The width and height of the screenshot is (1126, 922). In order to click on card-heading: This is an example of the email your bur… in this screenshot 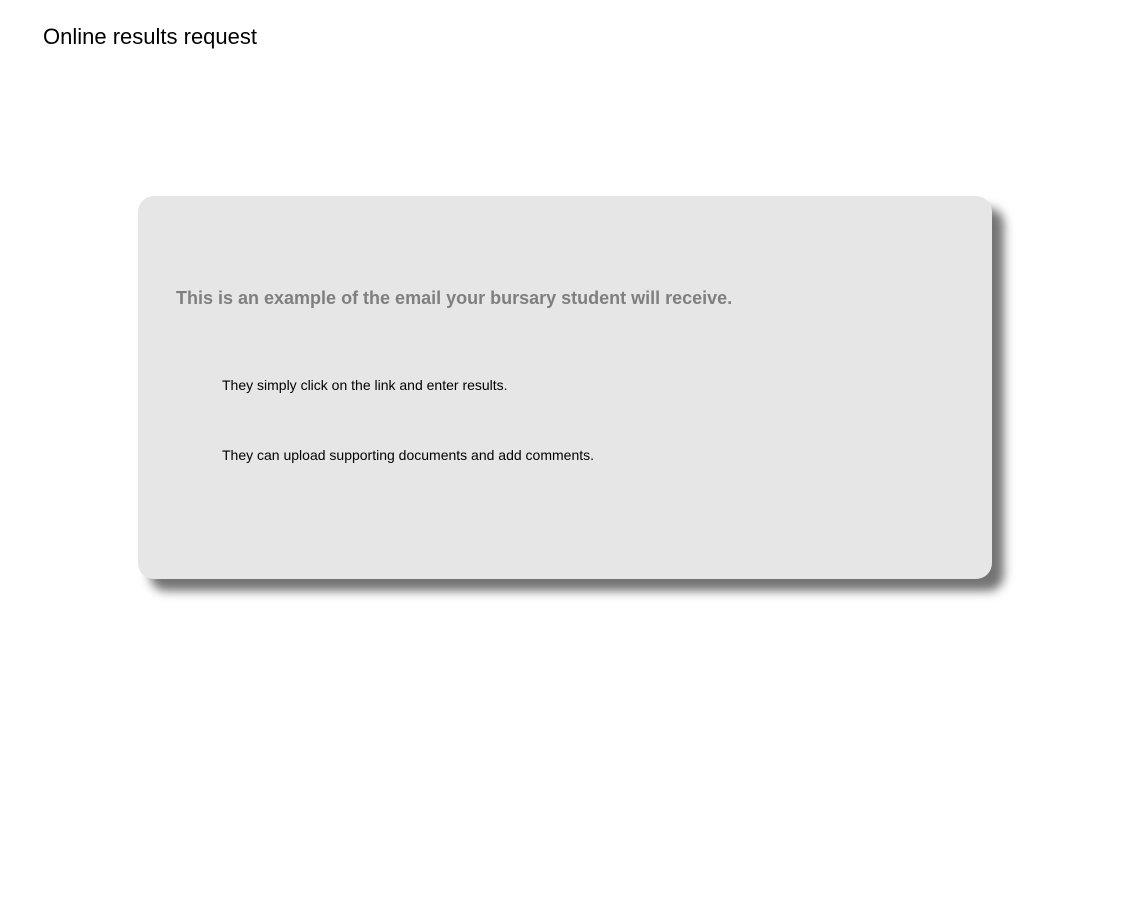, I will do `click(454, 298)`.